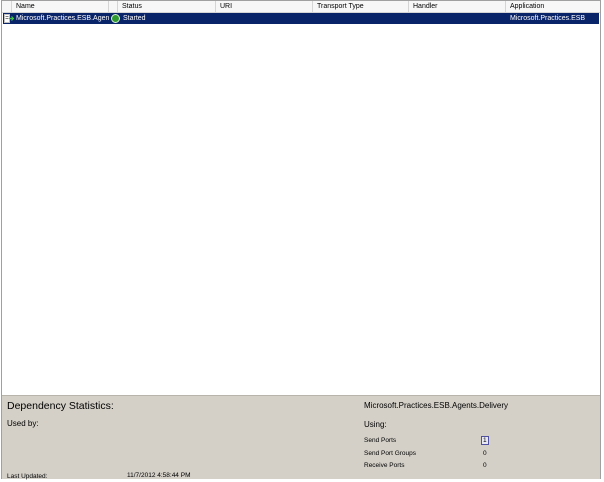 Image resolution: width=604 pixels, height=482 pixels. Describe the element at coordinates (266, 18) in the screenshot. I see `row-uri` at that location.